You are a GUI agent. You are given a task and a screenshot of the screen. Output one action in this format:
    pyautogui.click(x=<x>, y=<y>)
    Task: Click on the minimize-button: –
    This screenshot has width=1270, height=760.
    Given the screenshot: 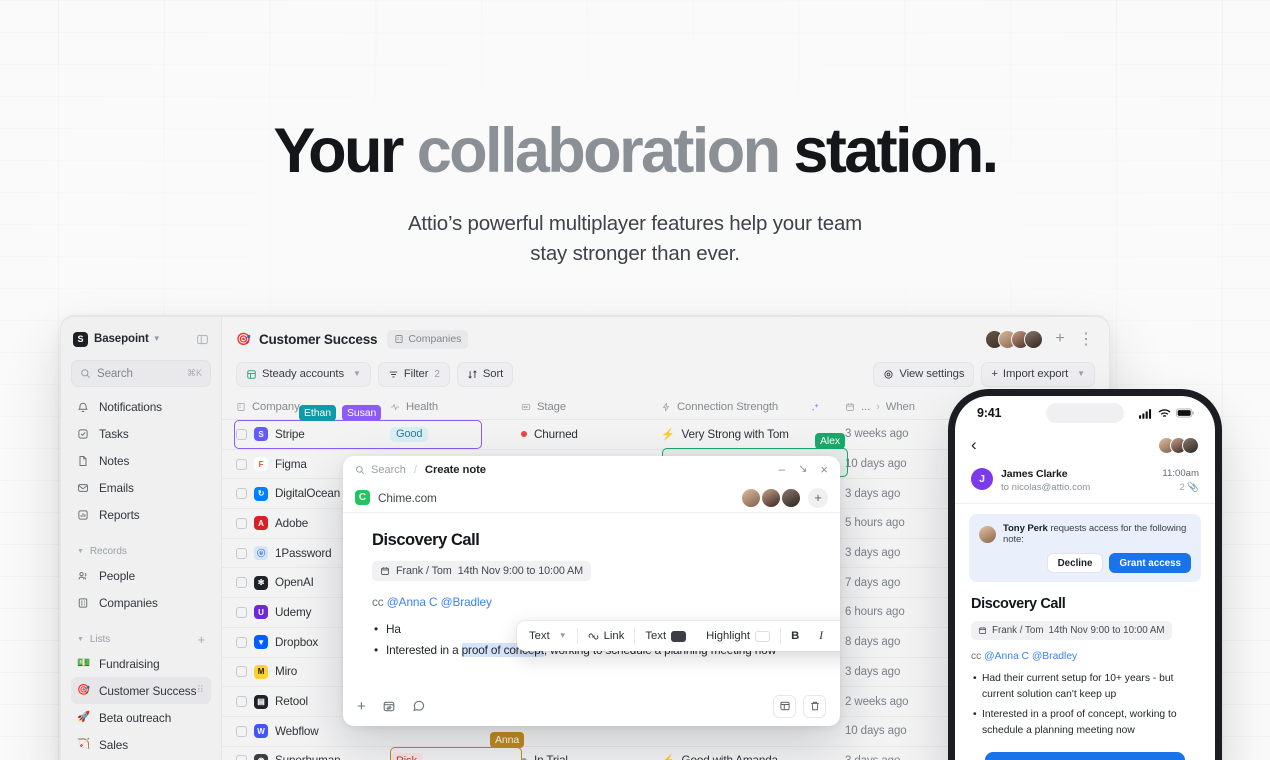 What is the action you would take?
    pyautogui.click(x=782, y=469)
    